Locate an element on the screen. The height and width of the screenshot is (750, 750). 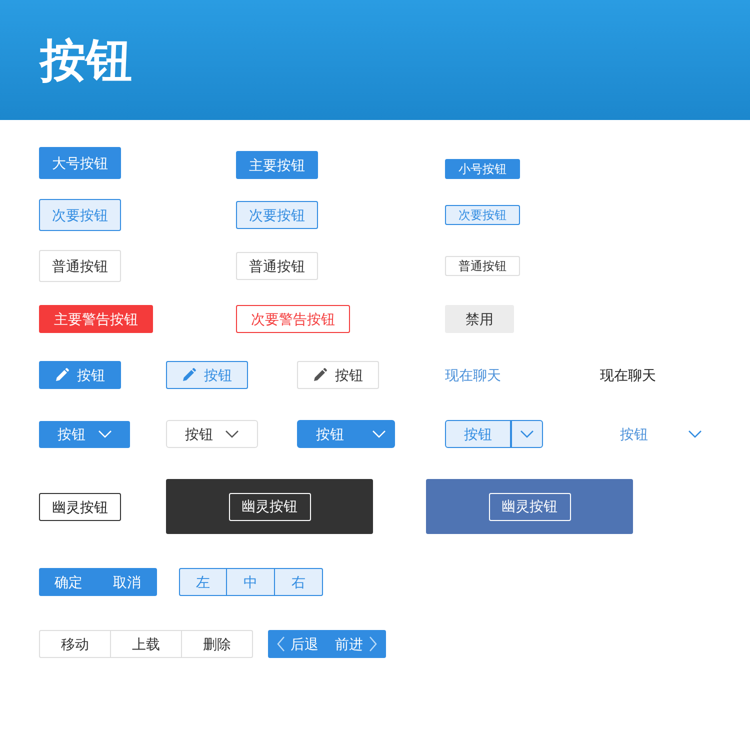
button: 主要按钮 is located at coordinates (277, 165).